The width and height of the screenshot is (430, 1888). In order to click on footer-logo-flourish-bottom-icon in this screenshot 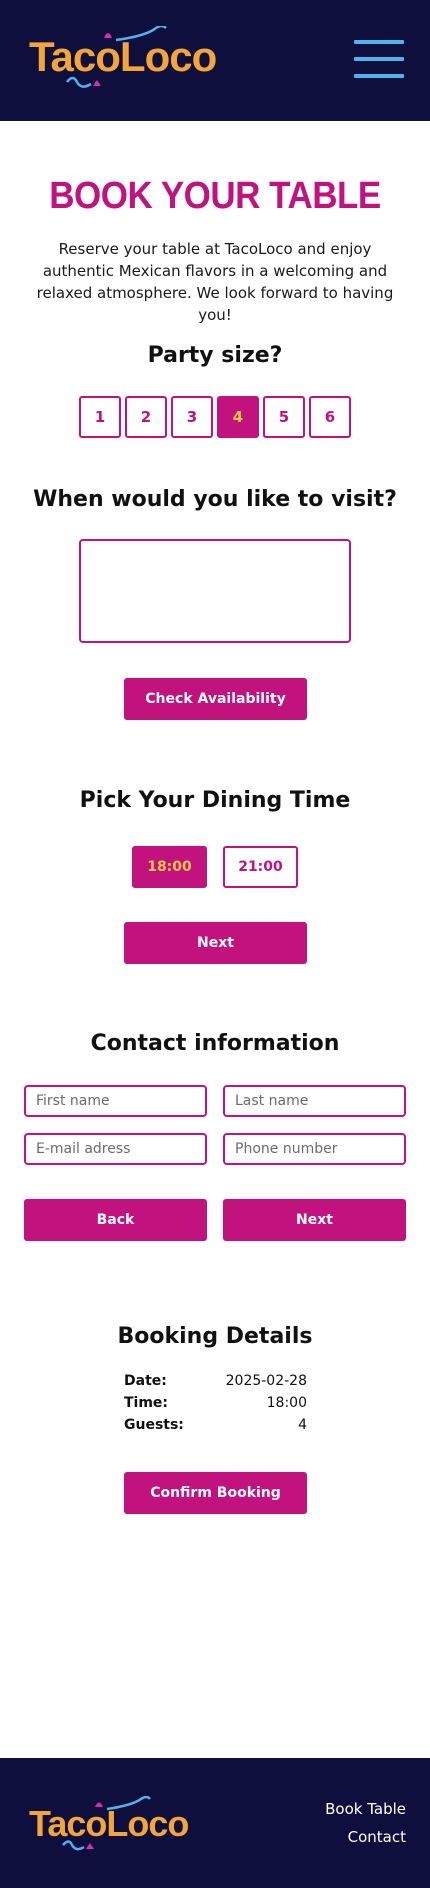, I will do `click(78, 1845)`.